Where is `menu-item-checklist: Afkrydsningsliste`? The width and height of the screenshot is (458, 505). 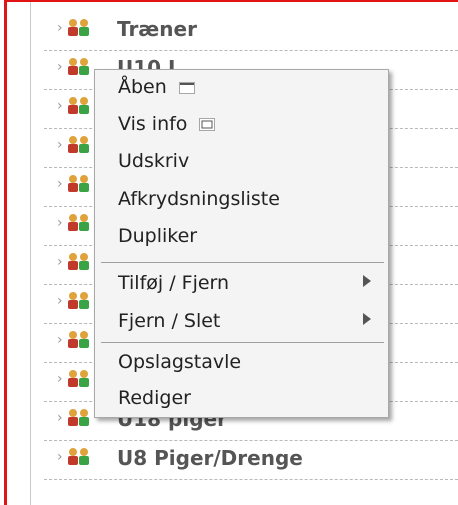
menu-item-checklist: Afkrydsningsliste is located at coordinates (241, 199).